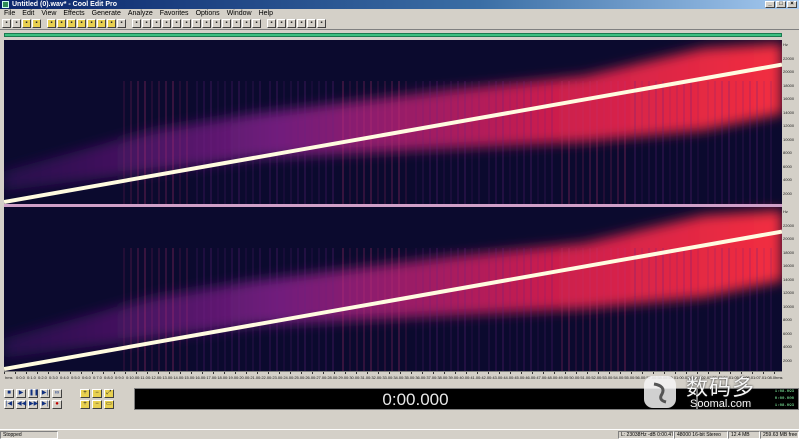 This screenshot has height=439, width=799. What do you see at coordinates (781, 4) in the screenshot?
I see `maximize-button: □` at bounding box center [781, 4].